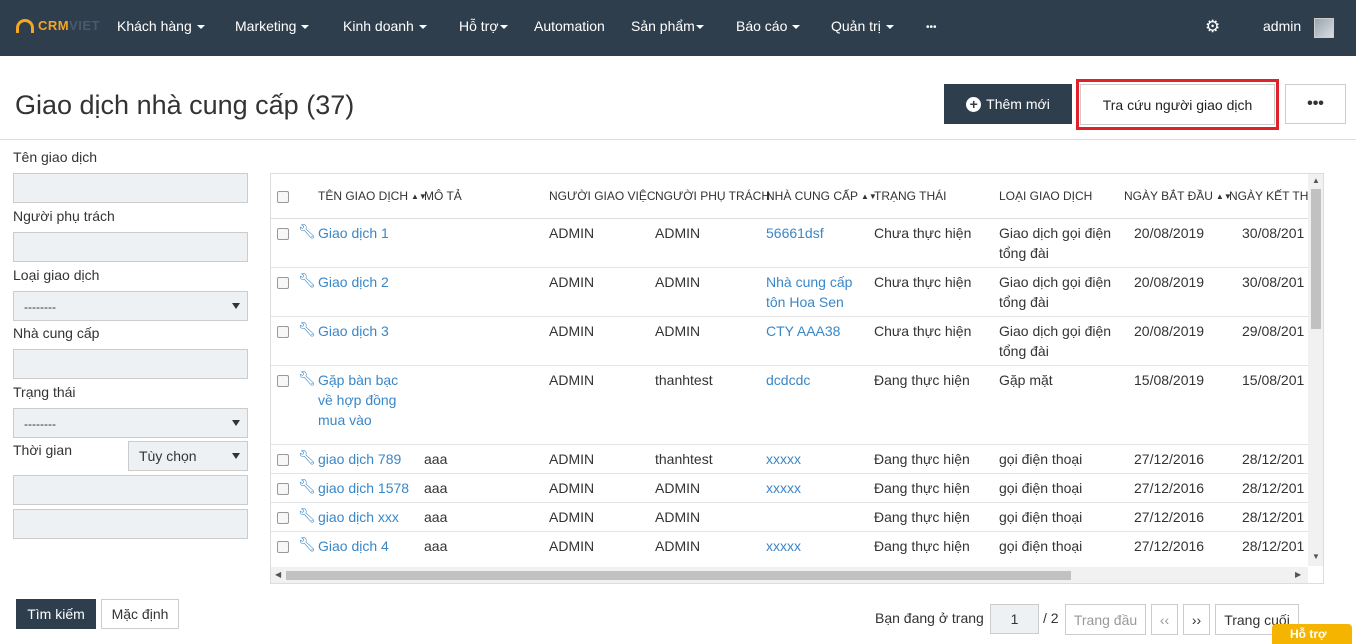 The width and height of the screenshot is (1356, 644). Describe the element at coordinates (483, 26) in the screenshot. I see `nav-ho-tro: Hỗ trợ` at that location.